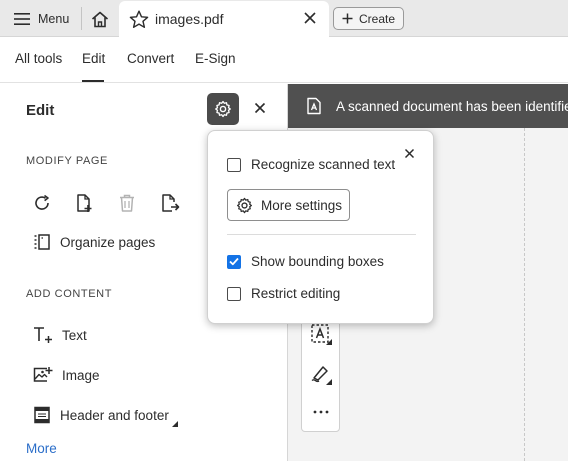 Image resolution: width=568 pixels, height=461 pixels. Describe the element at coordinates (347, 18) in the screenshot. I see `plus-icon` at that location.